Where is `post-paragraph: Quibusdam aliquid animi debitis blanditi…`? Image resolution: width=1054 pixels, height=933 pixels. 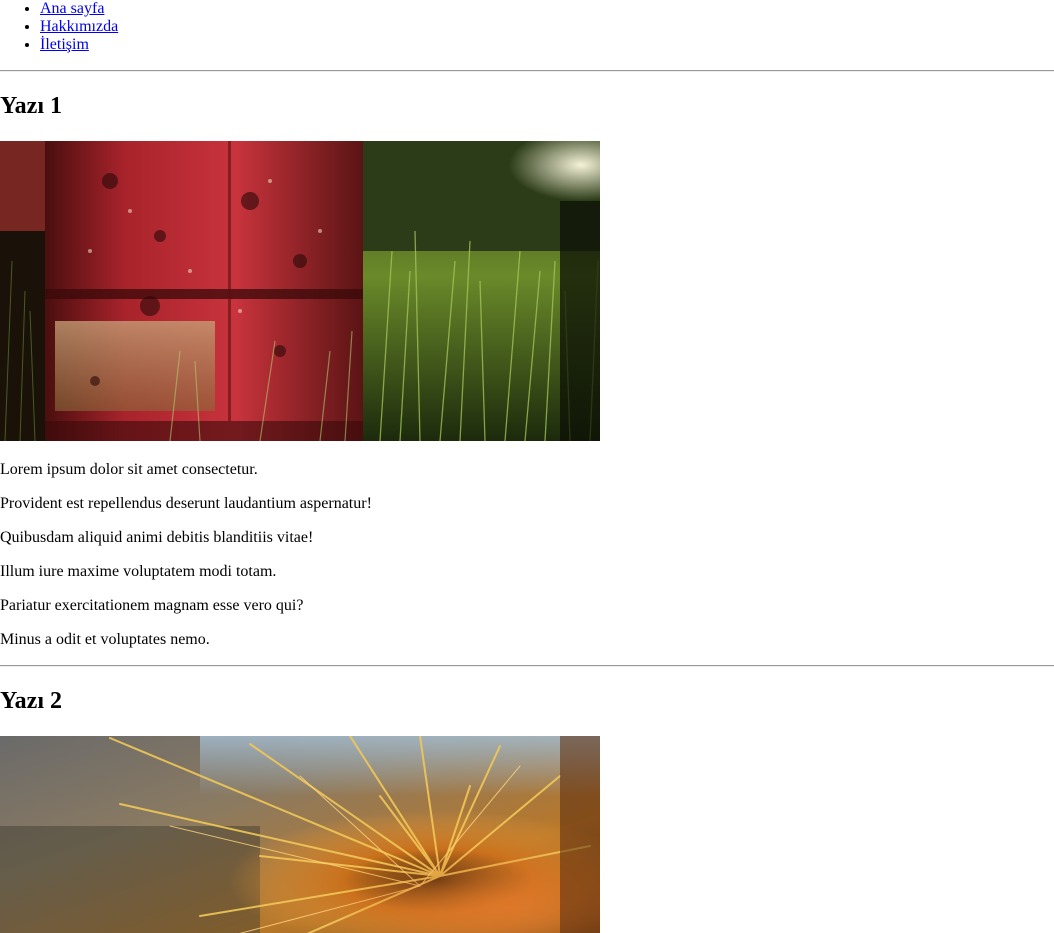
post-paragraph: Quibusdam aliquid animi debitis blanditi… is located at coordinates (157, 537).